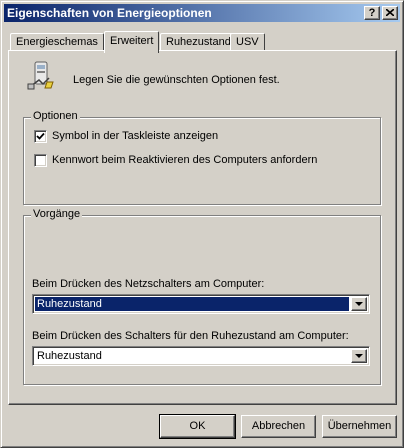 The height and width of the screenshot is (448, 404). Describe the element at coordinates (201, 356) in the screenshot. I see `sleep-button-action-select: Ruhezustand` at that location.